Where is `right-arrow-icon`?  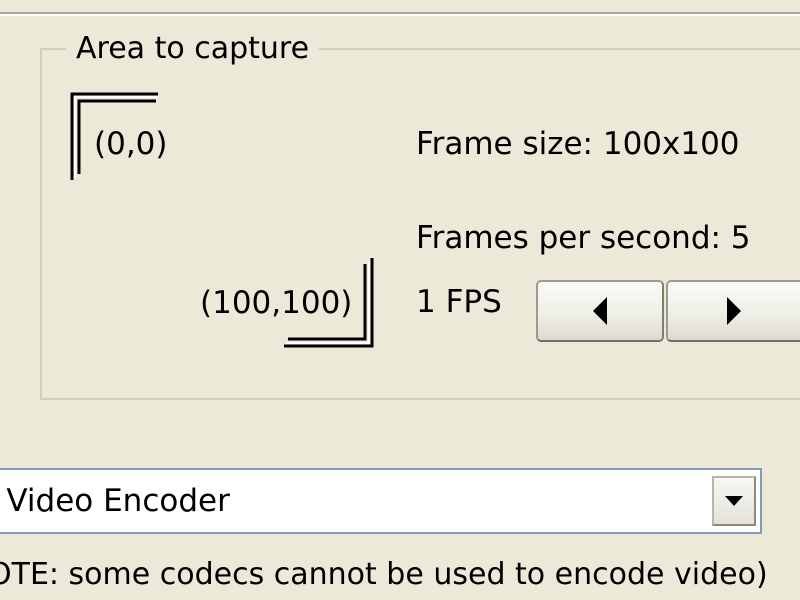 right-arrow-icon is located at coordinates (734, 311).